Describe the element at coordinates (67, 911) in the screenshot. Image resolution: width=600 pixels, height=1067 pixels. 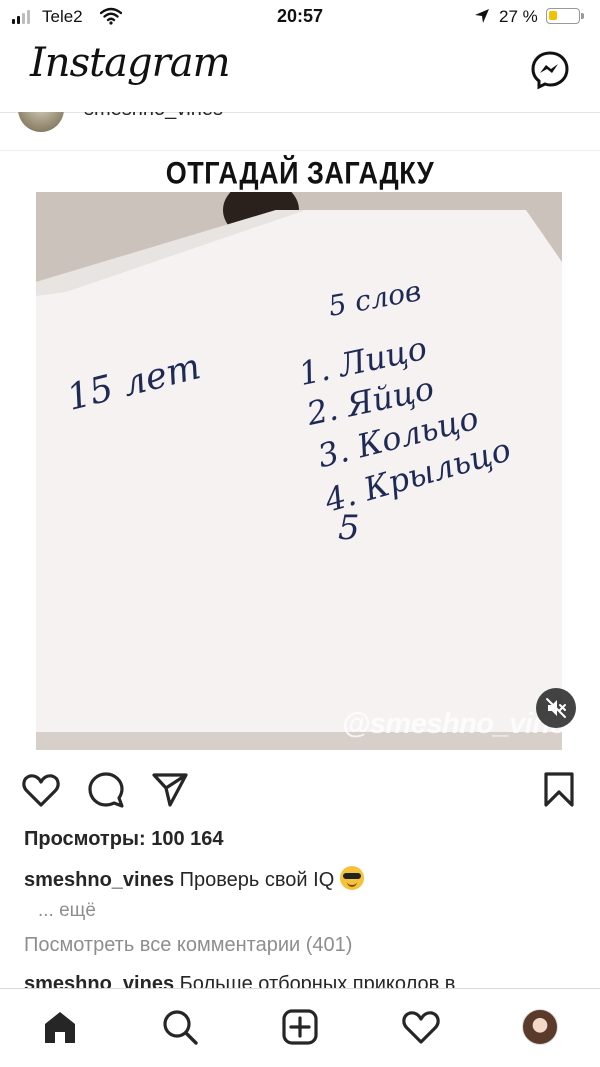
I see `more-link: ... ещё` at that location.